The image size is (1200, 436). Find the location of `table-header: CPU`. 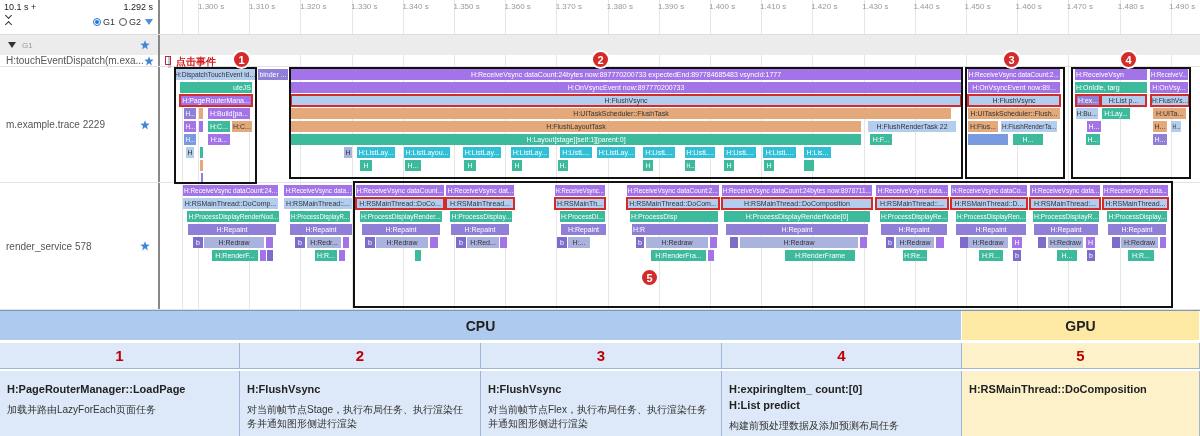

table-header: CPU is located at coordinates (481, 325).